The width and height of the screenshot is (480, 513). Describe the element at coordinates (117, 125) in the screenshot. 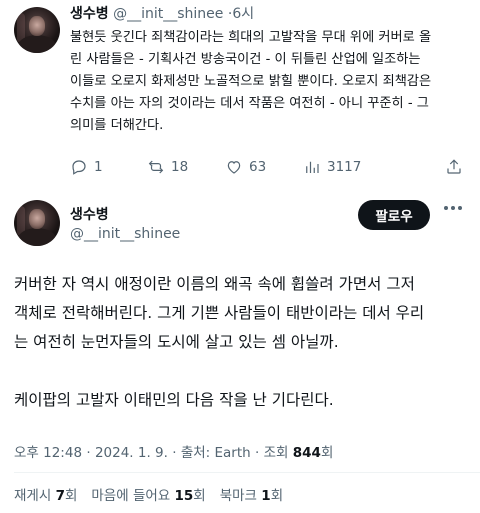

I see `text-line: 의미를 더해간다.` at that location.